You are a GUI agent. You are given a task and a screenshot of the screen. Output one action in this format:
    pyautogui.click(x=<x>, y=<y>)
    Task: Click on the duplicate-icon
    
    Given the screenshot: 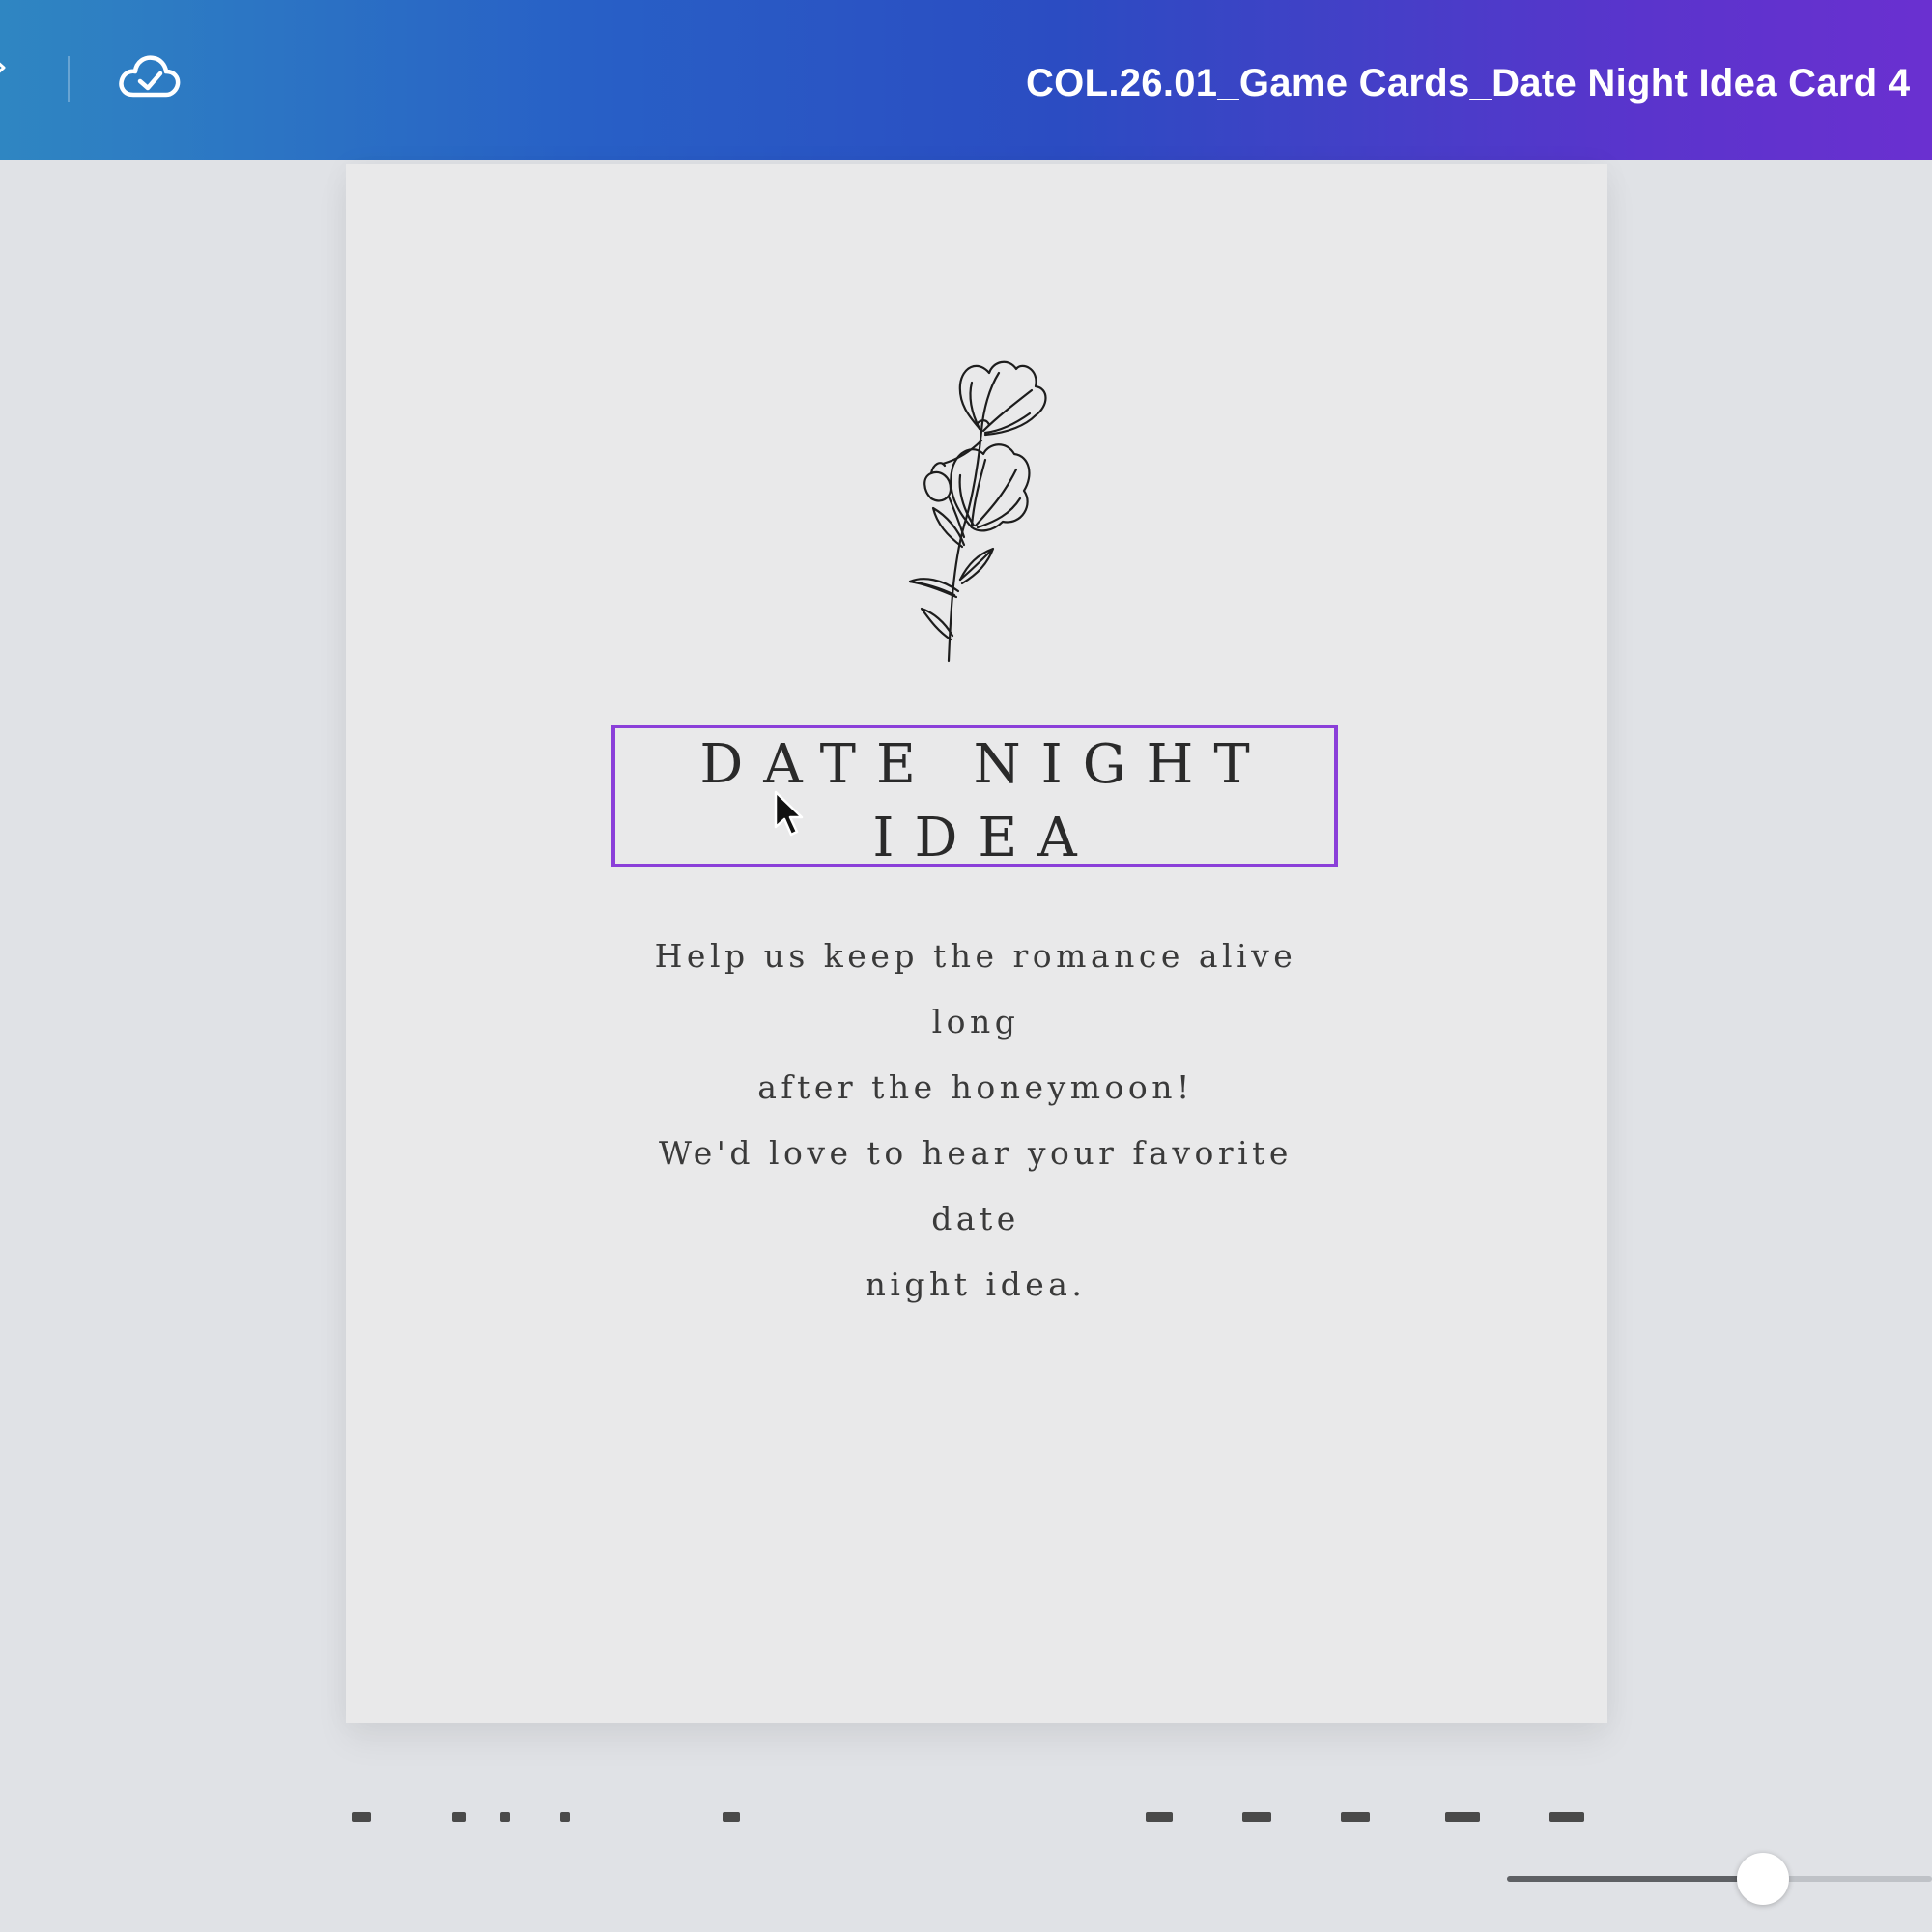 What is the action you would take?
    pyautogui.click(x=1355, y=1817)
    